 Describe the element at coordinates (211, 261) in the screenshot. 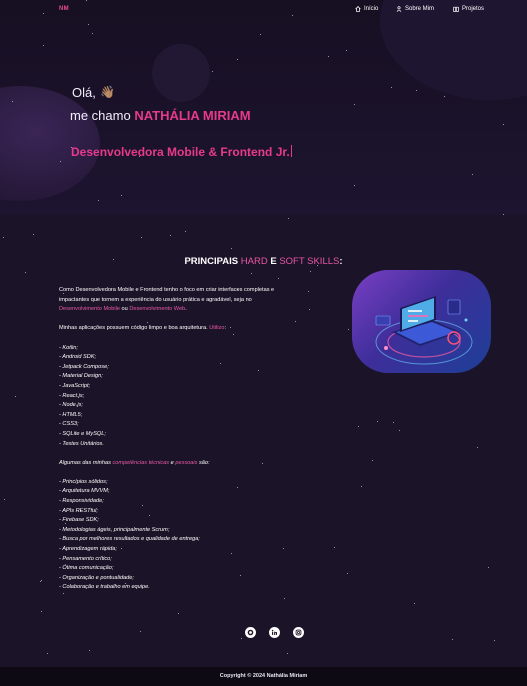

I see `heading-part: PRINCIPAIS` at that location.